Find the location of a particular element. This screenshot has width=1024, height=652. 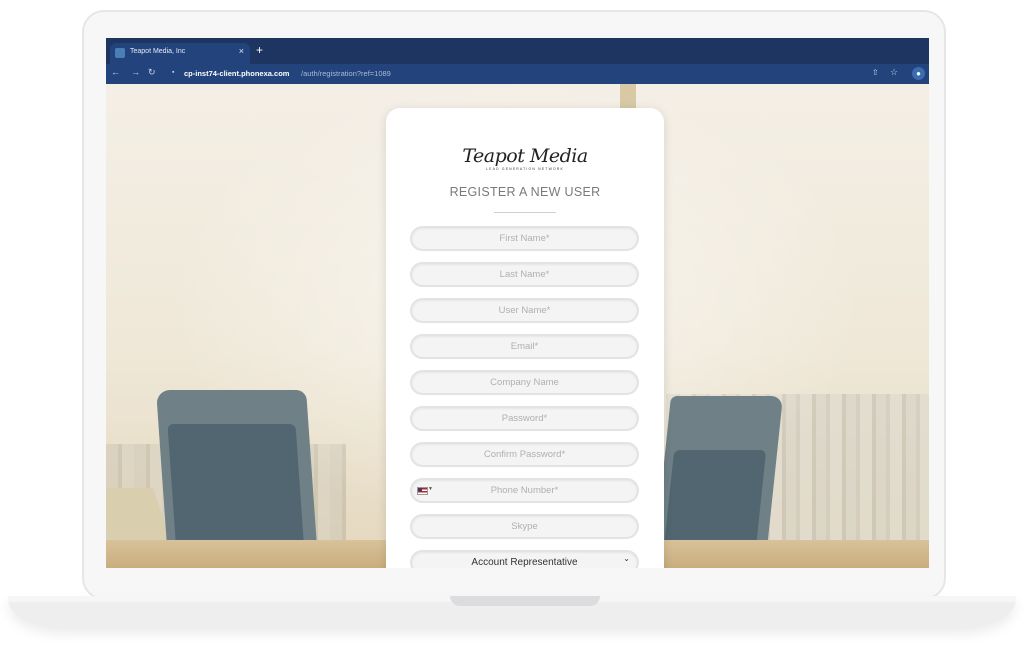

chair-left-back is located at coordinates (236, 489).